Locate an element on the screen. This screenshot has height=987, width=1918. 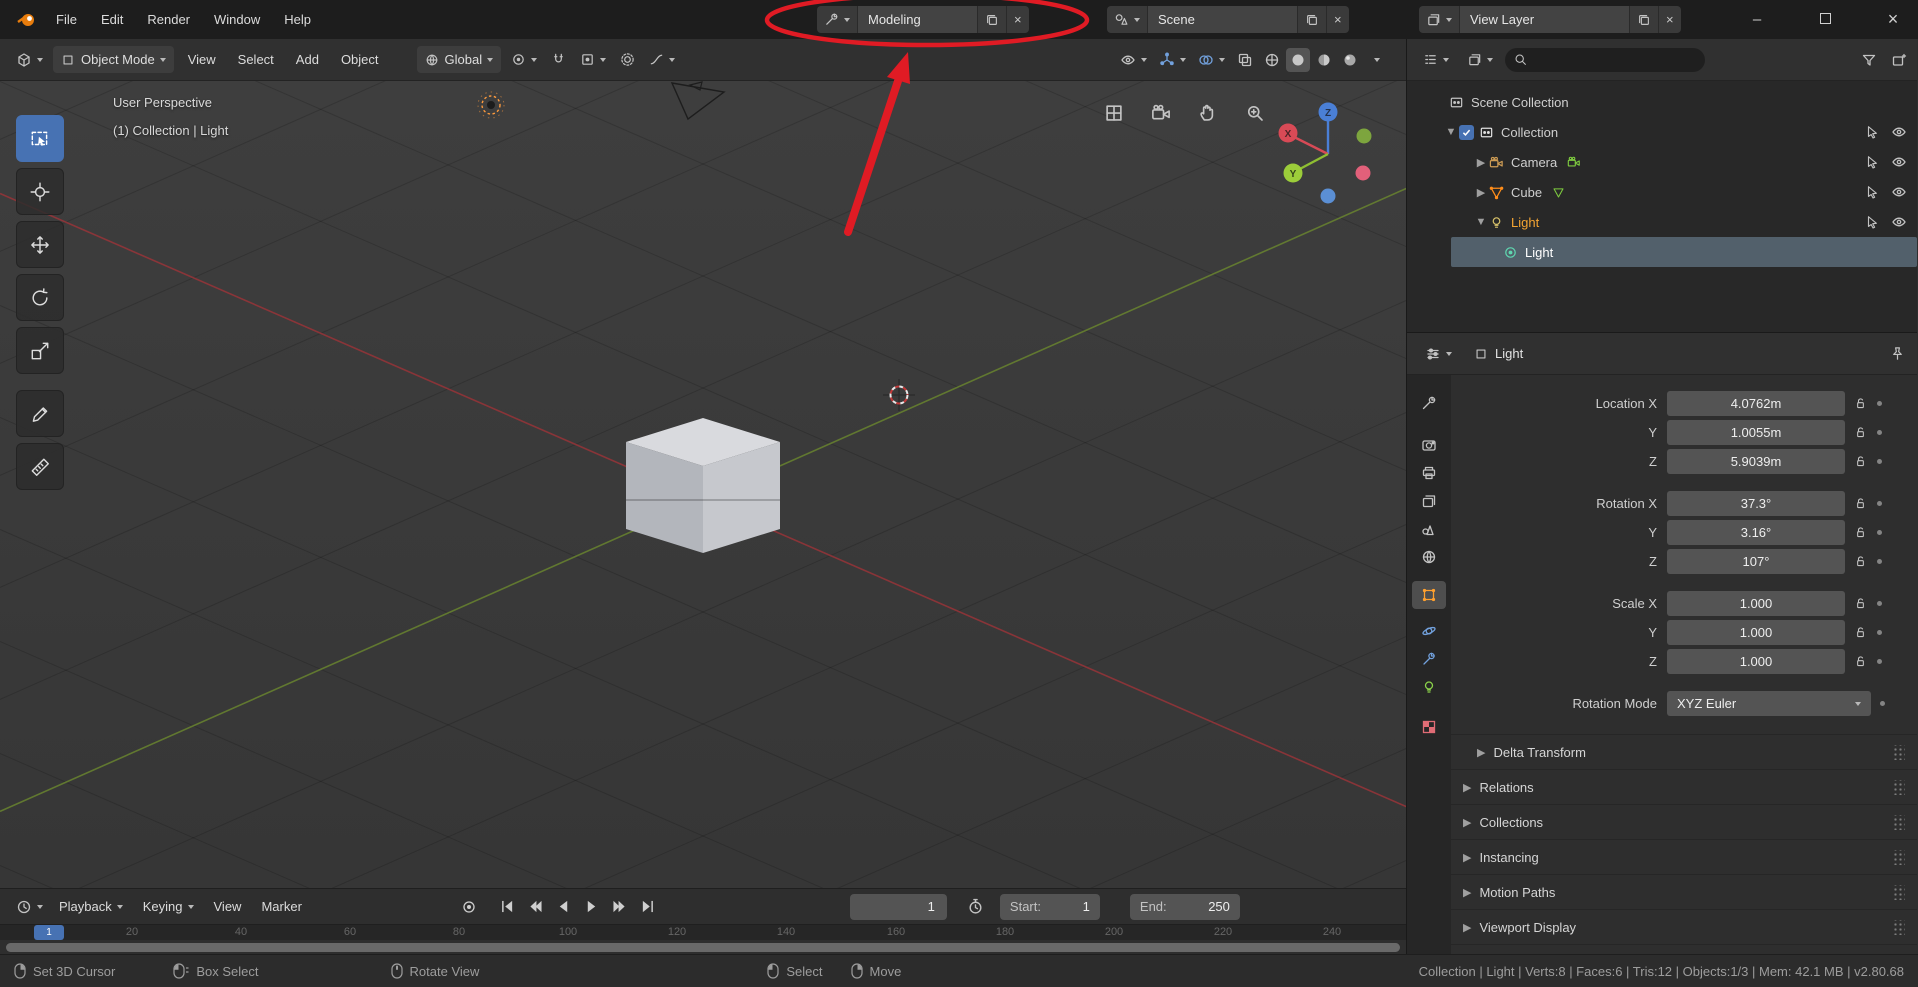
rotation-z-input: 107° is located at coordinates (1756, 561).